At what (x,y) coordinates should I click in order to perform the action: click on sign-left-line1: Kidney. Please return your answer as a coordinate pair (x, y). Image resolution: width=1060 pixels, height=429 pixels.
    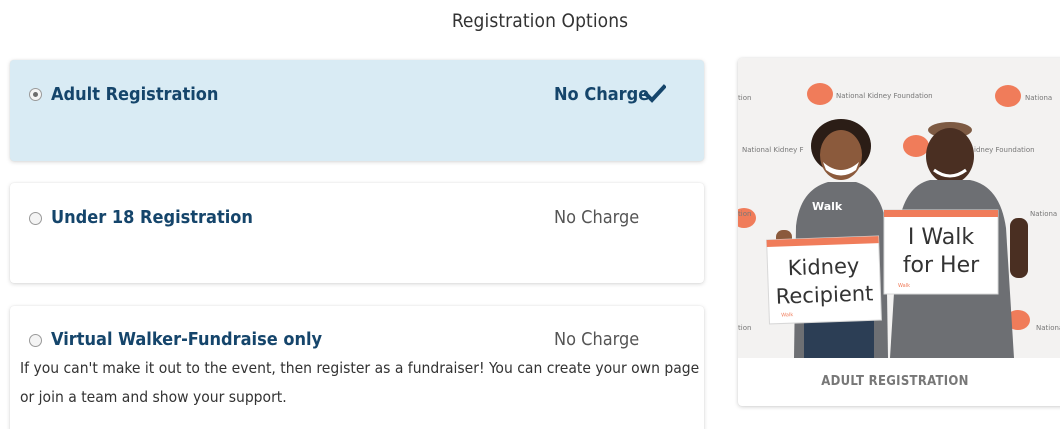
    Looking at the image, I should click on (823, 267).